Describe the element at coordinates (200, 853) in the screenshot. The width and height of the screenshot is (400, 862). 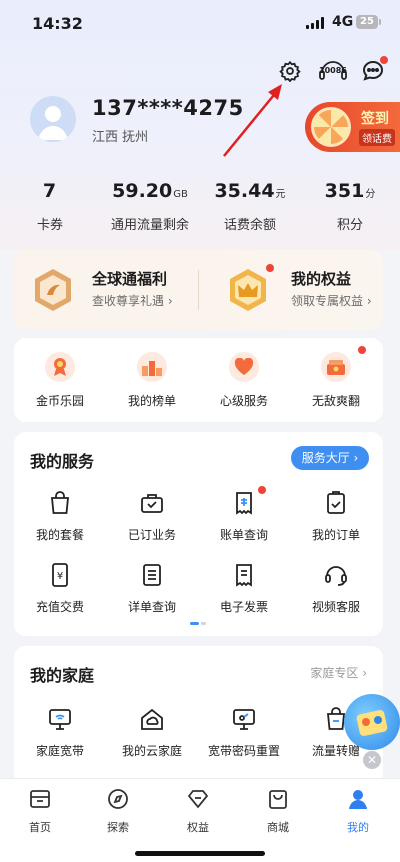
I see `home-indicator` at that location.